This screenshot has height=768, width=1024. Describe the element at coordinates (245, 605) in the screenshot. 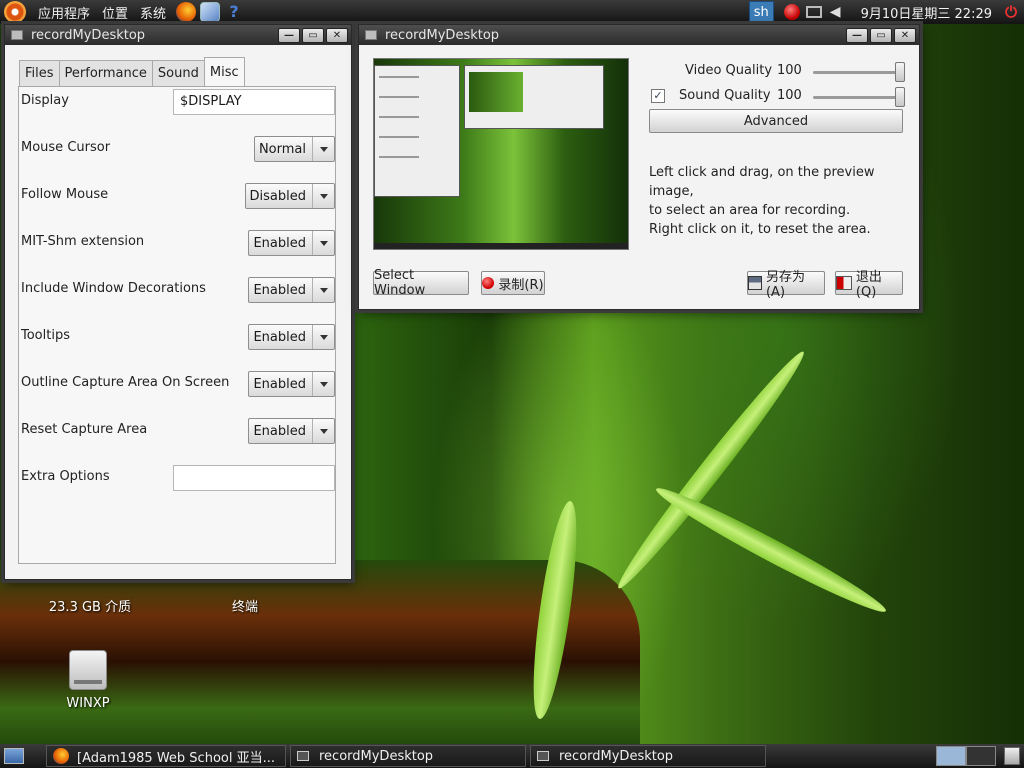

I see `desktop-icon-terminal-label: 终端` at that location.